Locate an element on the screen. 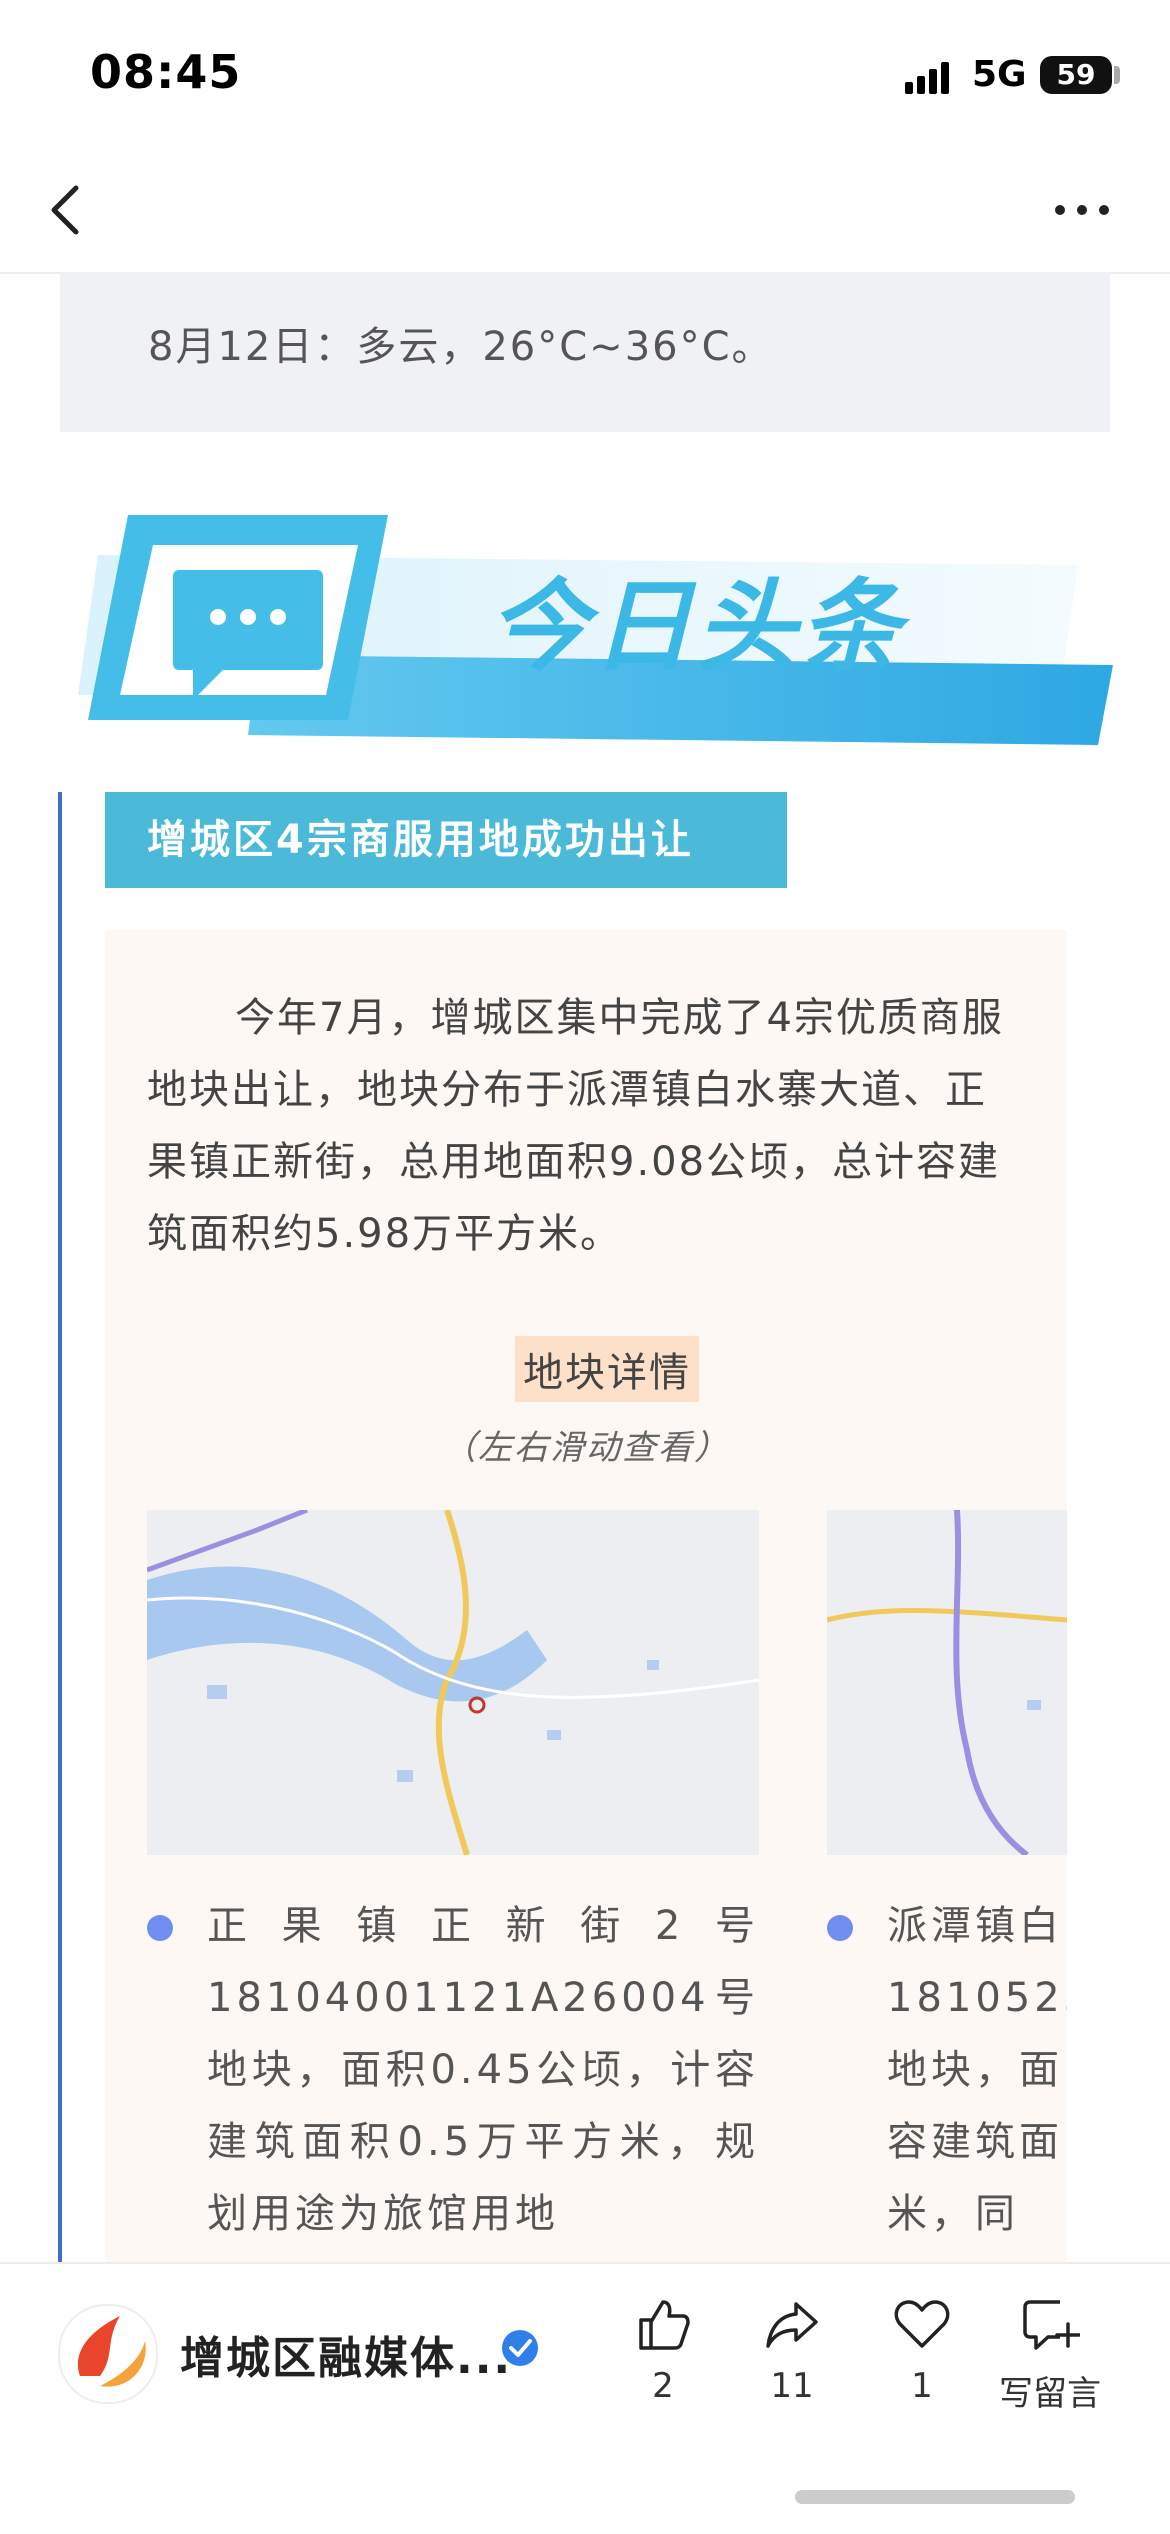 The image size is (1170, 2534). account-logo-icon is located at coordinates (112, 2351).